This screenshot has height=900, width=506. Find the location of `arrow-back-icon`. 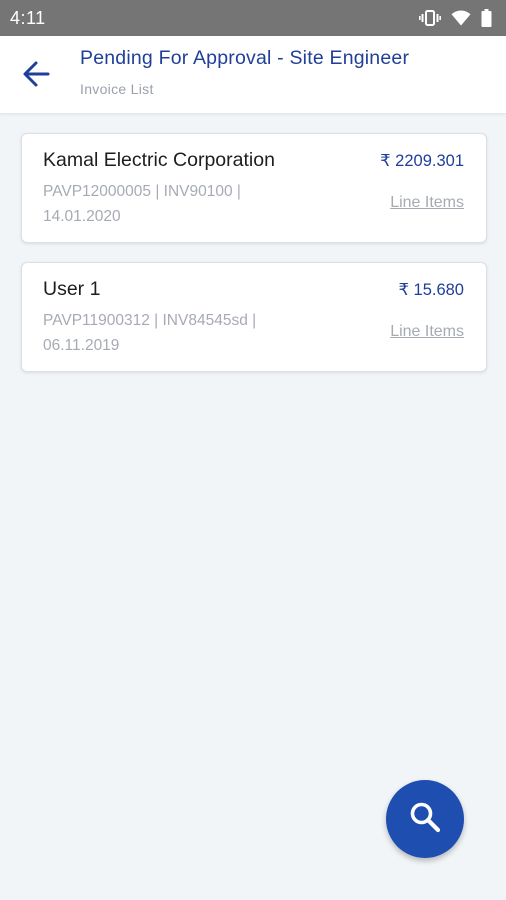

arrow-back-icon is located at coordinates (36, 76).